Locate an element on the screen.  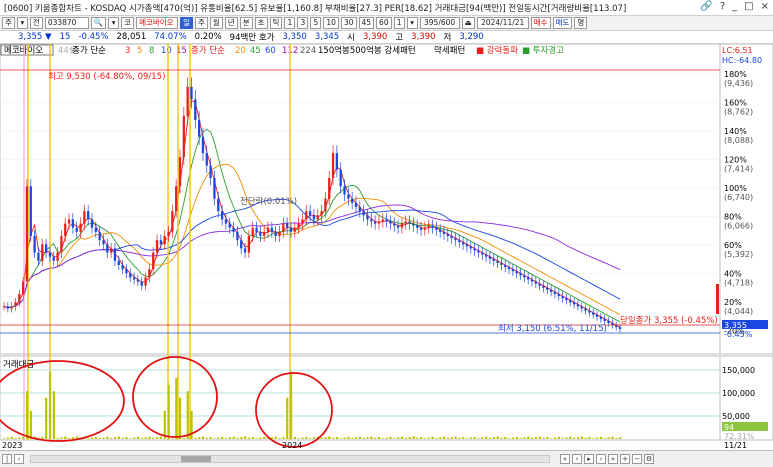
prev-icon: ‹ is located at coordinates (577, 459).